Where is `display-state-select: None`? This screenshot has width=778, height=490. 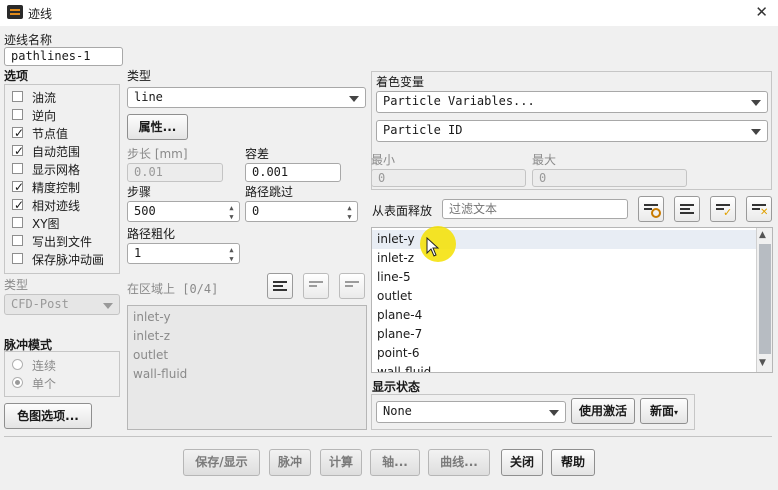 display-state-select: None is located at coordinates (471, 412).